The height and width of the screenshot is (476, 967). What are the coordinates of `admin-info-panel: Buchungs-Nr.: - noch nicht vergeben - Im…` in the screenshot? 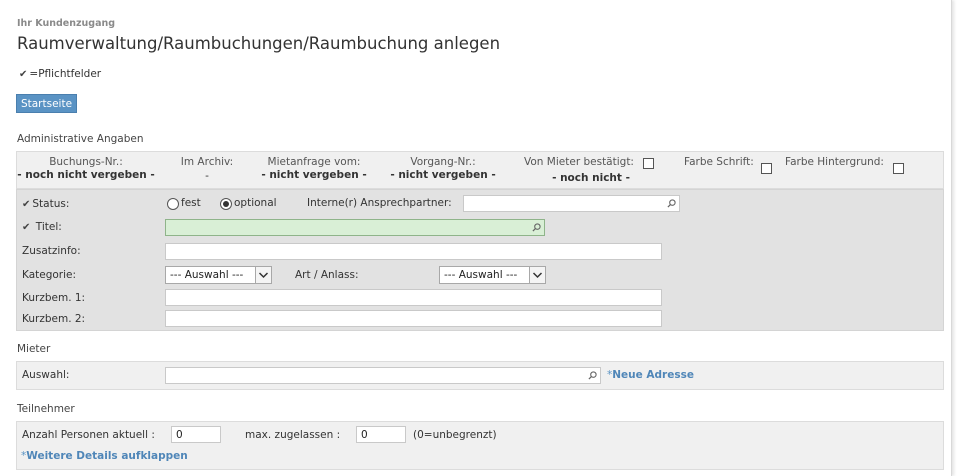 It's located at (480, 170).